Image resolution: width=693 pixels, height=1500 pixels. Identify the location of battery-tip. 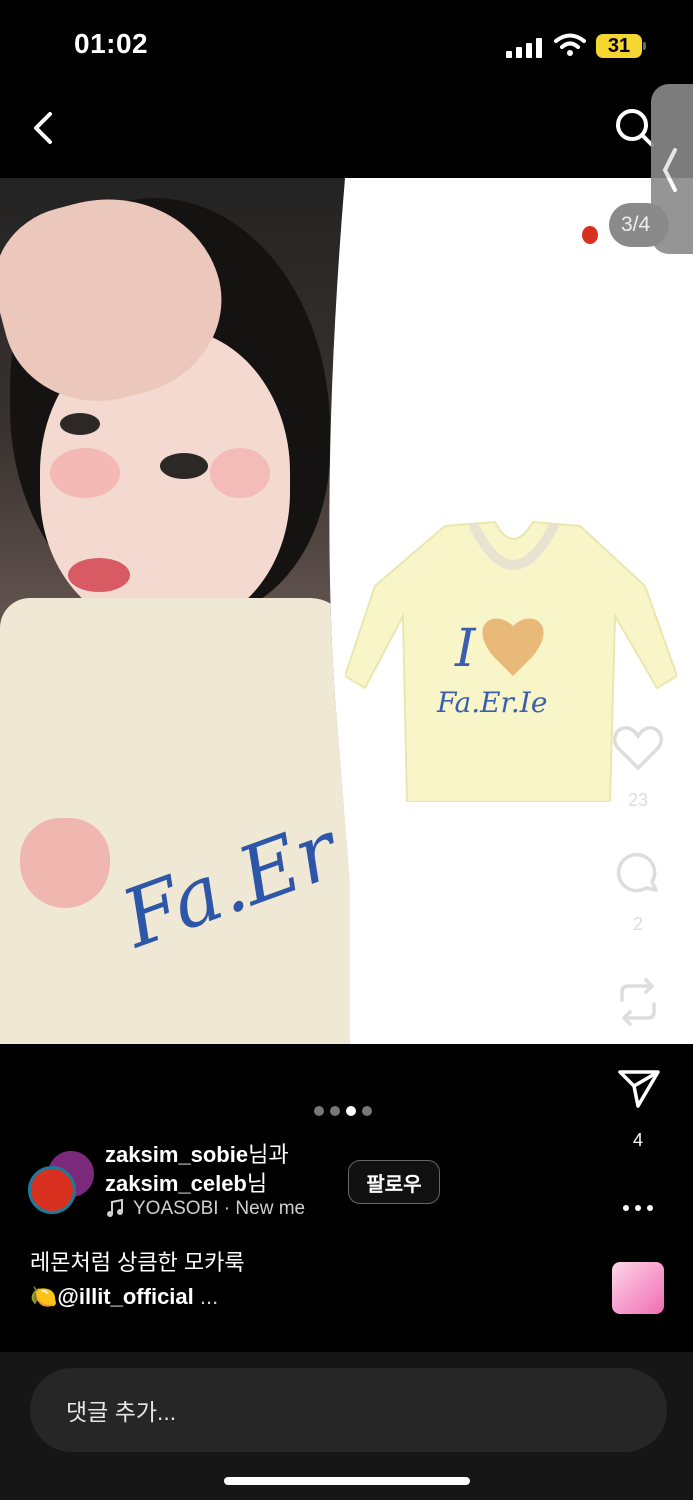
(644, 46).